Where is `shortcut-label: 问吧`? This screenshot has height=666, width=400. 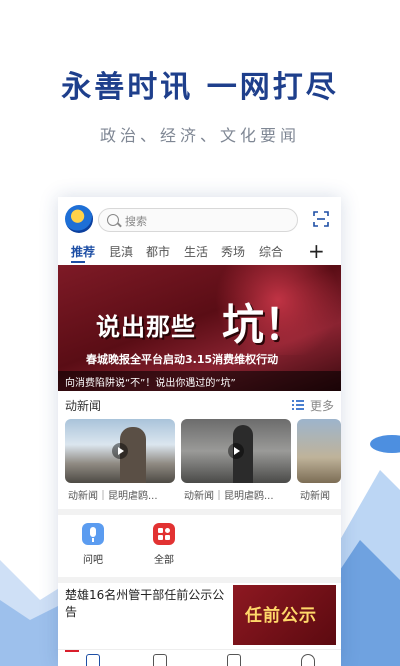
shortcut-label: 问吧 is located at coordinates (93, 560).